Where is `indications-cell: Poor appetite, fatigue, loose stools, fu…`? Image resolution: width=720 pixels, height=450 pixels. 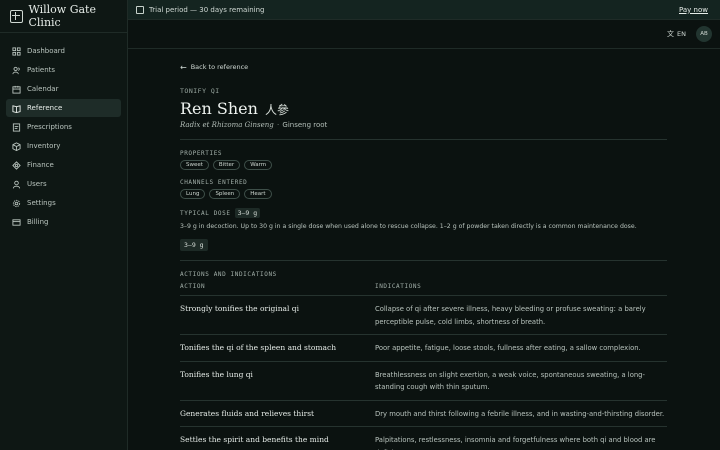
indications-cell: Poor appetite, fatigue, loose stools, fu… is located at coordinates (508, 348).